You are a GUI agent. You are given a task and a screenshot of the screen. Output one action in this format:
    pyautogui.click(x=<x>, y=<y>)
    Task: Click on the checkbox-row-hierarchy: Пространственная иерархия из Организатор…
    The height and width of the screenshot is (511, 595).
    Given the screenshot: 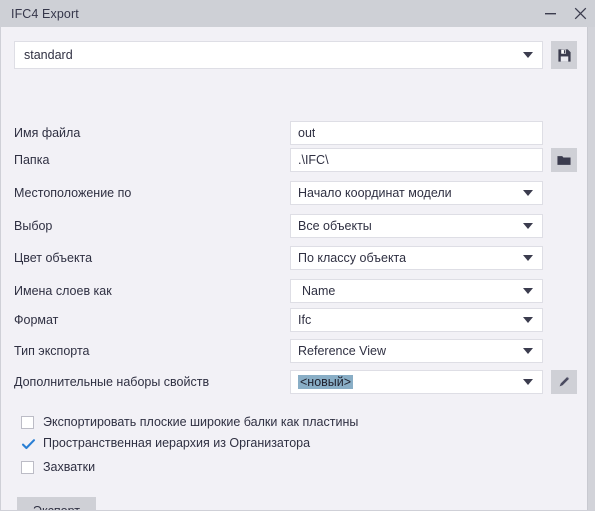 What is the action you would take?
    pyautogui.click(x=165, y=443)
    